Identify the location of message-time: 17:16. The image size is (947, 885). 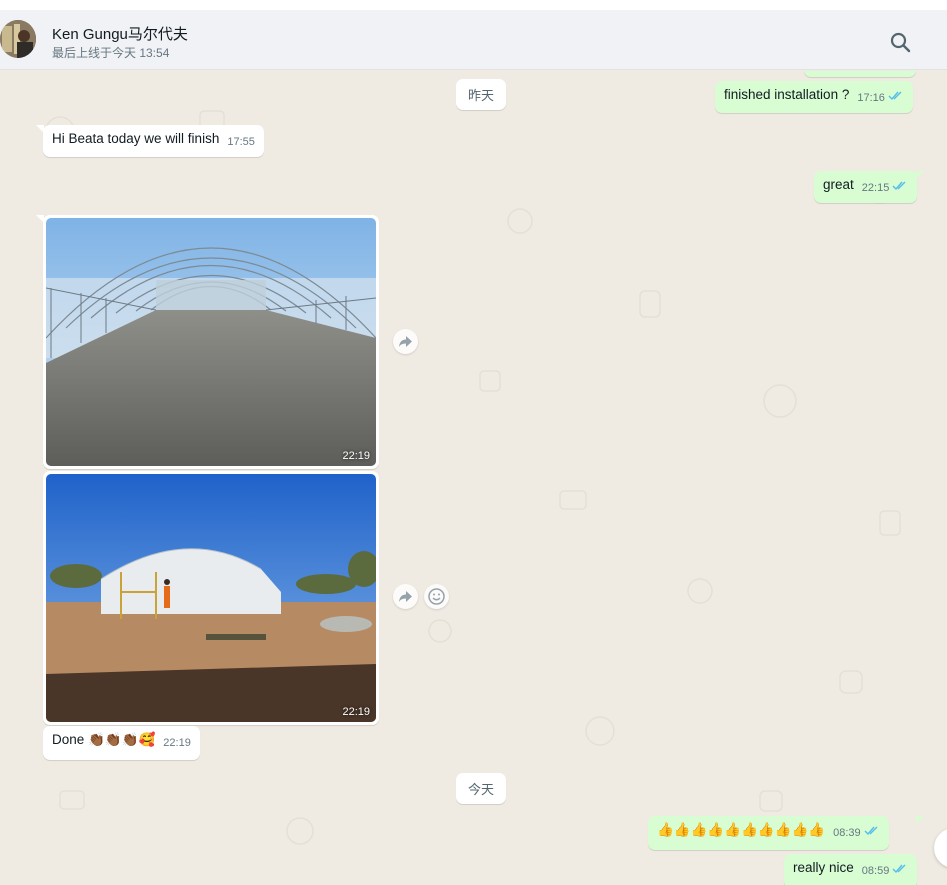
(871, 98).